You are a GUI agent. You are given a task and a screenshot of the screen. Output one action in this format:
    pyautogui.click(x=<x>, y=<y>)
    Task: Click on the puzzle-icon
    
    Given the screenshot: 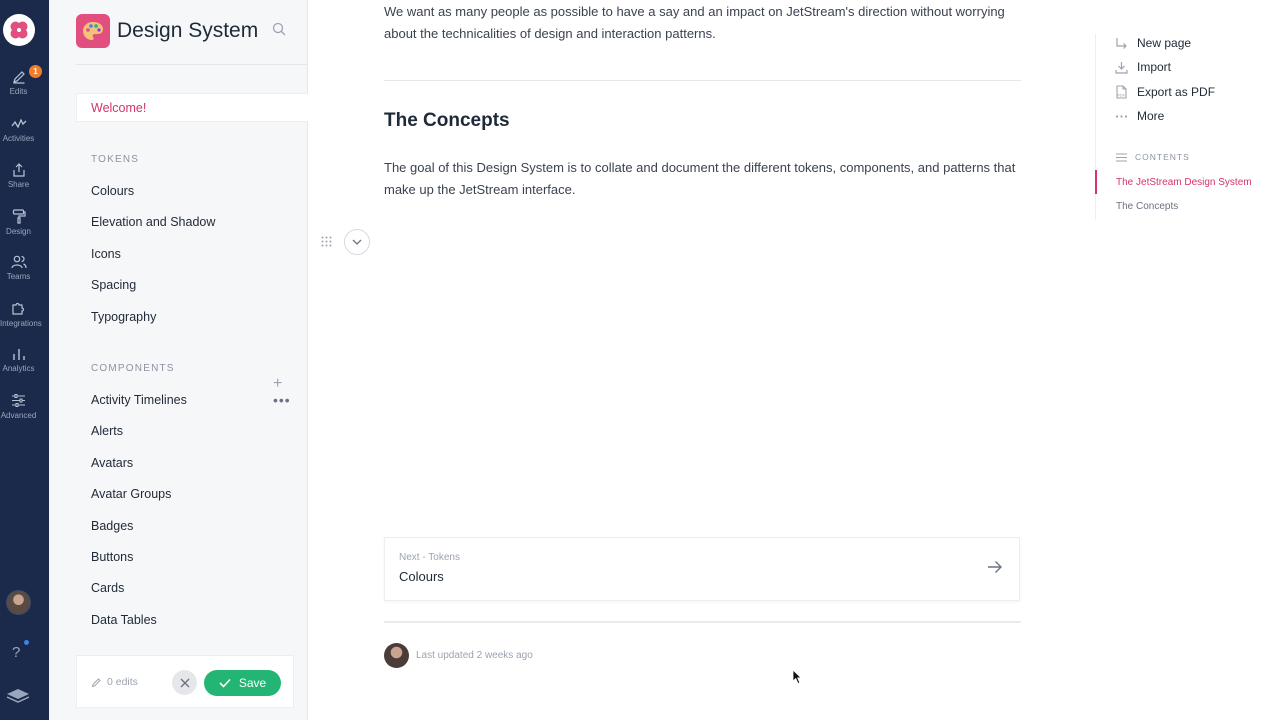 What is the action you would take?
    pyautogui.click(x=18, y=308)
    